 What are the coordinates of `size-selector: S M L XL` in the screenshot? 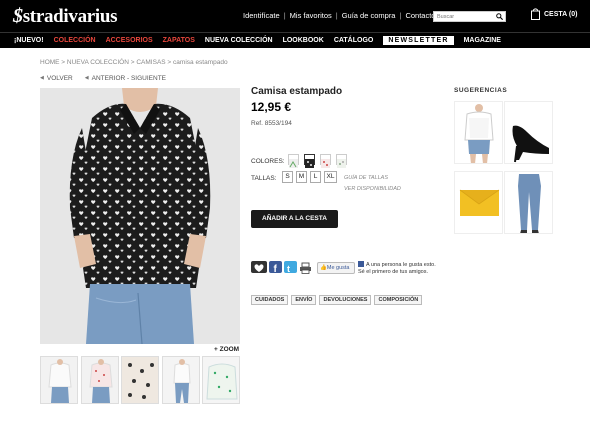 It's located at (311, 177).